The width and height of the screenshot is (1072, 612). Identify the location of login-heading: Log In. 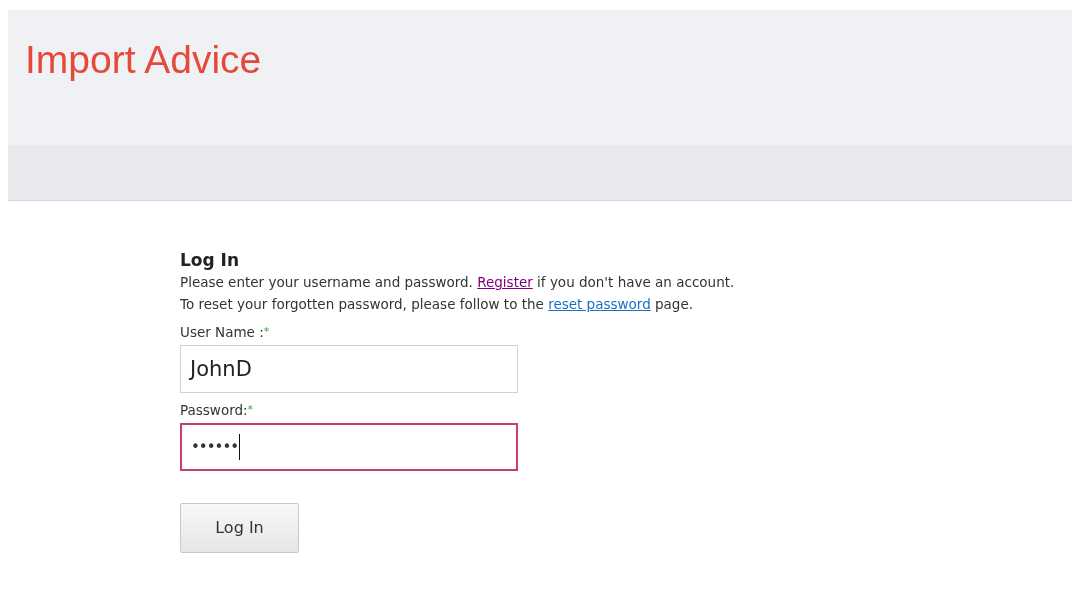
(210, 260).